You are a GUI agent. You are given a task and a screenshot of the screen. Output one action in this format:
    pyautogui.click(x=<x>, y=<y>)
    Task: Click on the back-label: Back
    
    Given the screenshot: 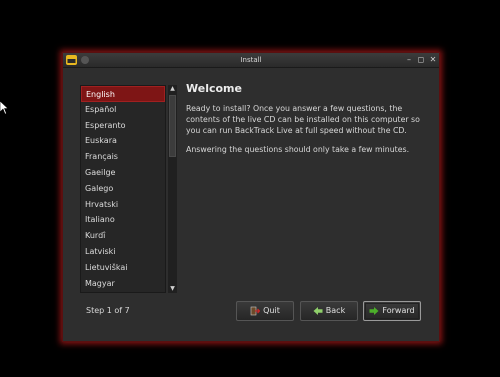 What is the action you would take?
    pyautogui.click(x=335, y=310)
    